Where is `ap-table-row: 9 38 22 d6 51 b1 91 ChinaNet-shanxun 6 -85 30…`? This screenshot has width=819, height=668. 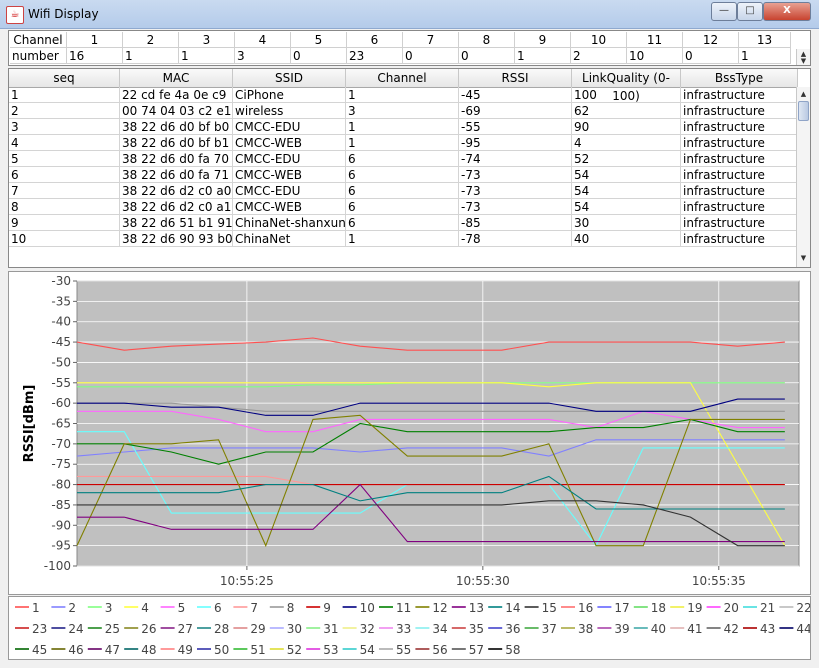 ap-table-row: 9 38 22 d6 51 b1 91 ChinaNet-shanxun 6 -85 30… is located at coordinates (403, 223).